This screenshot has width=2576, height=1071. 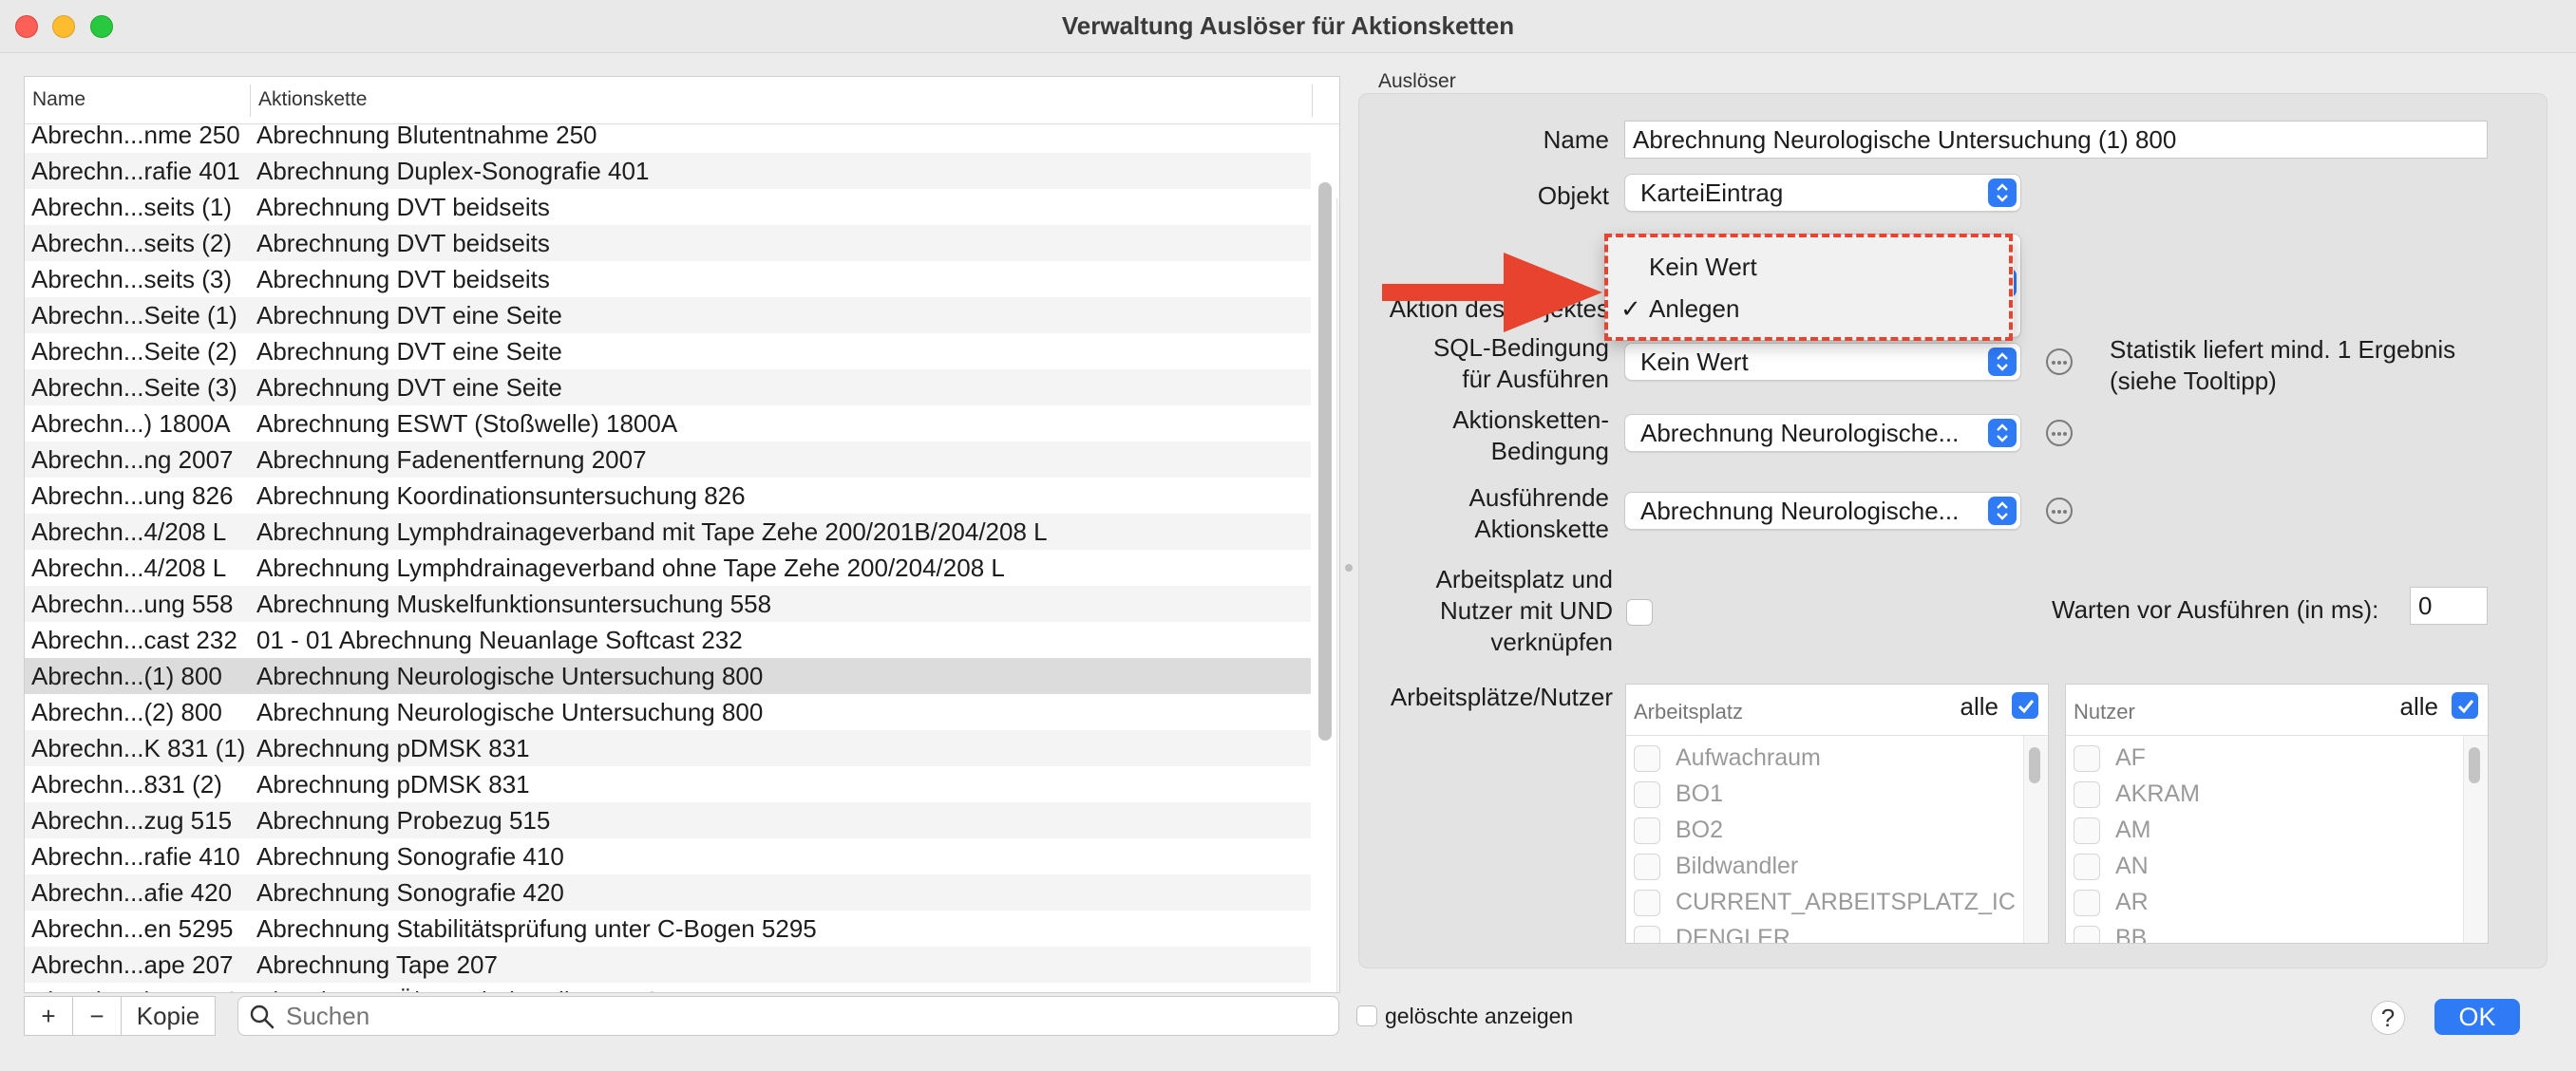 I want to click on search-field, so click(x=788, y=1016).